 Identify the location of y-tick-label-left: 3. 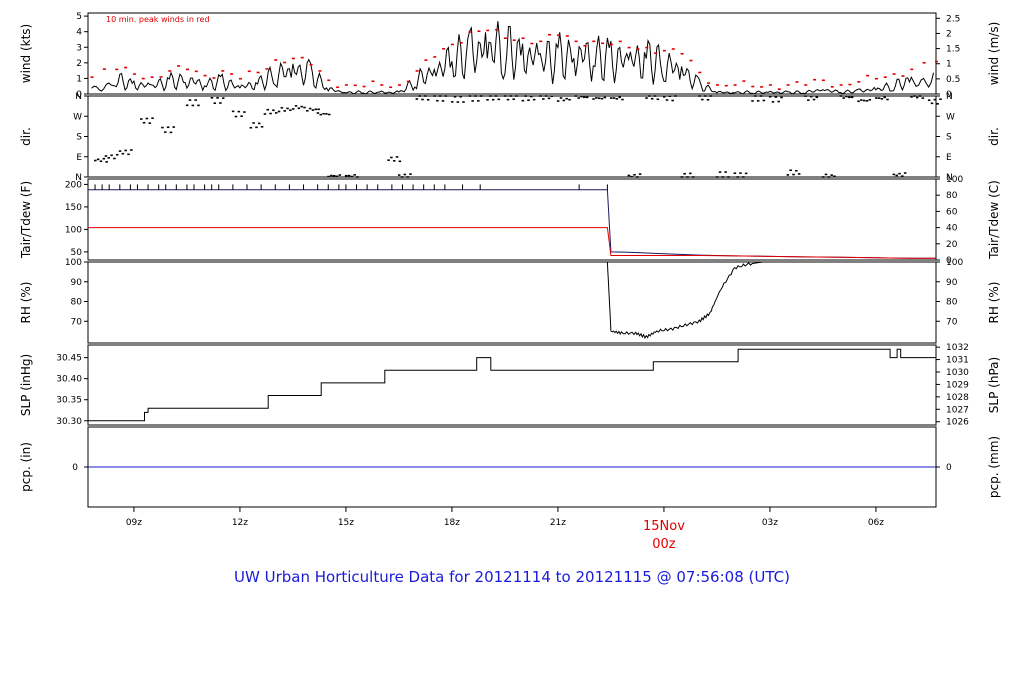
(79, 48).